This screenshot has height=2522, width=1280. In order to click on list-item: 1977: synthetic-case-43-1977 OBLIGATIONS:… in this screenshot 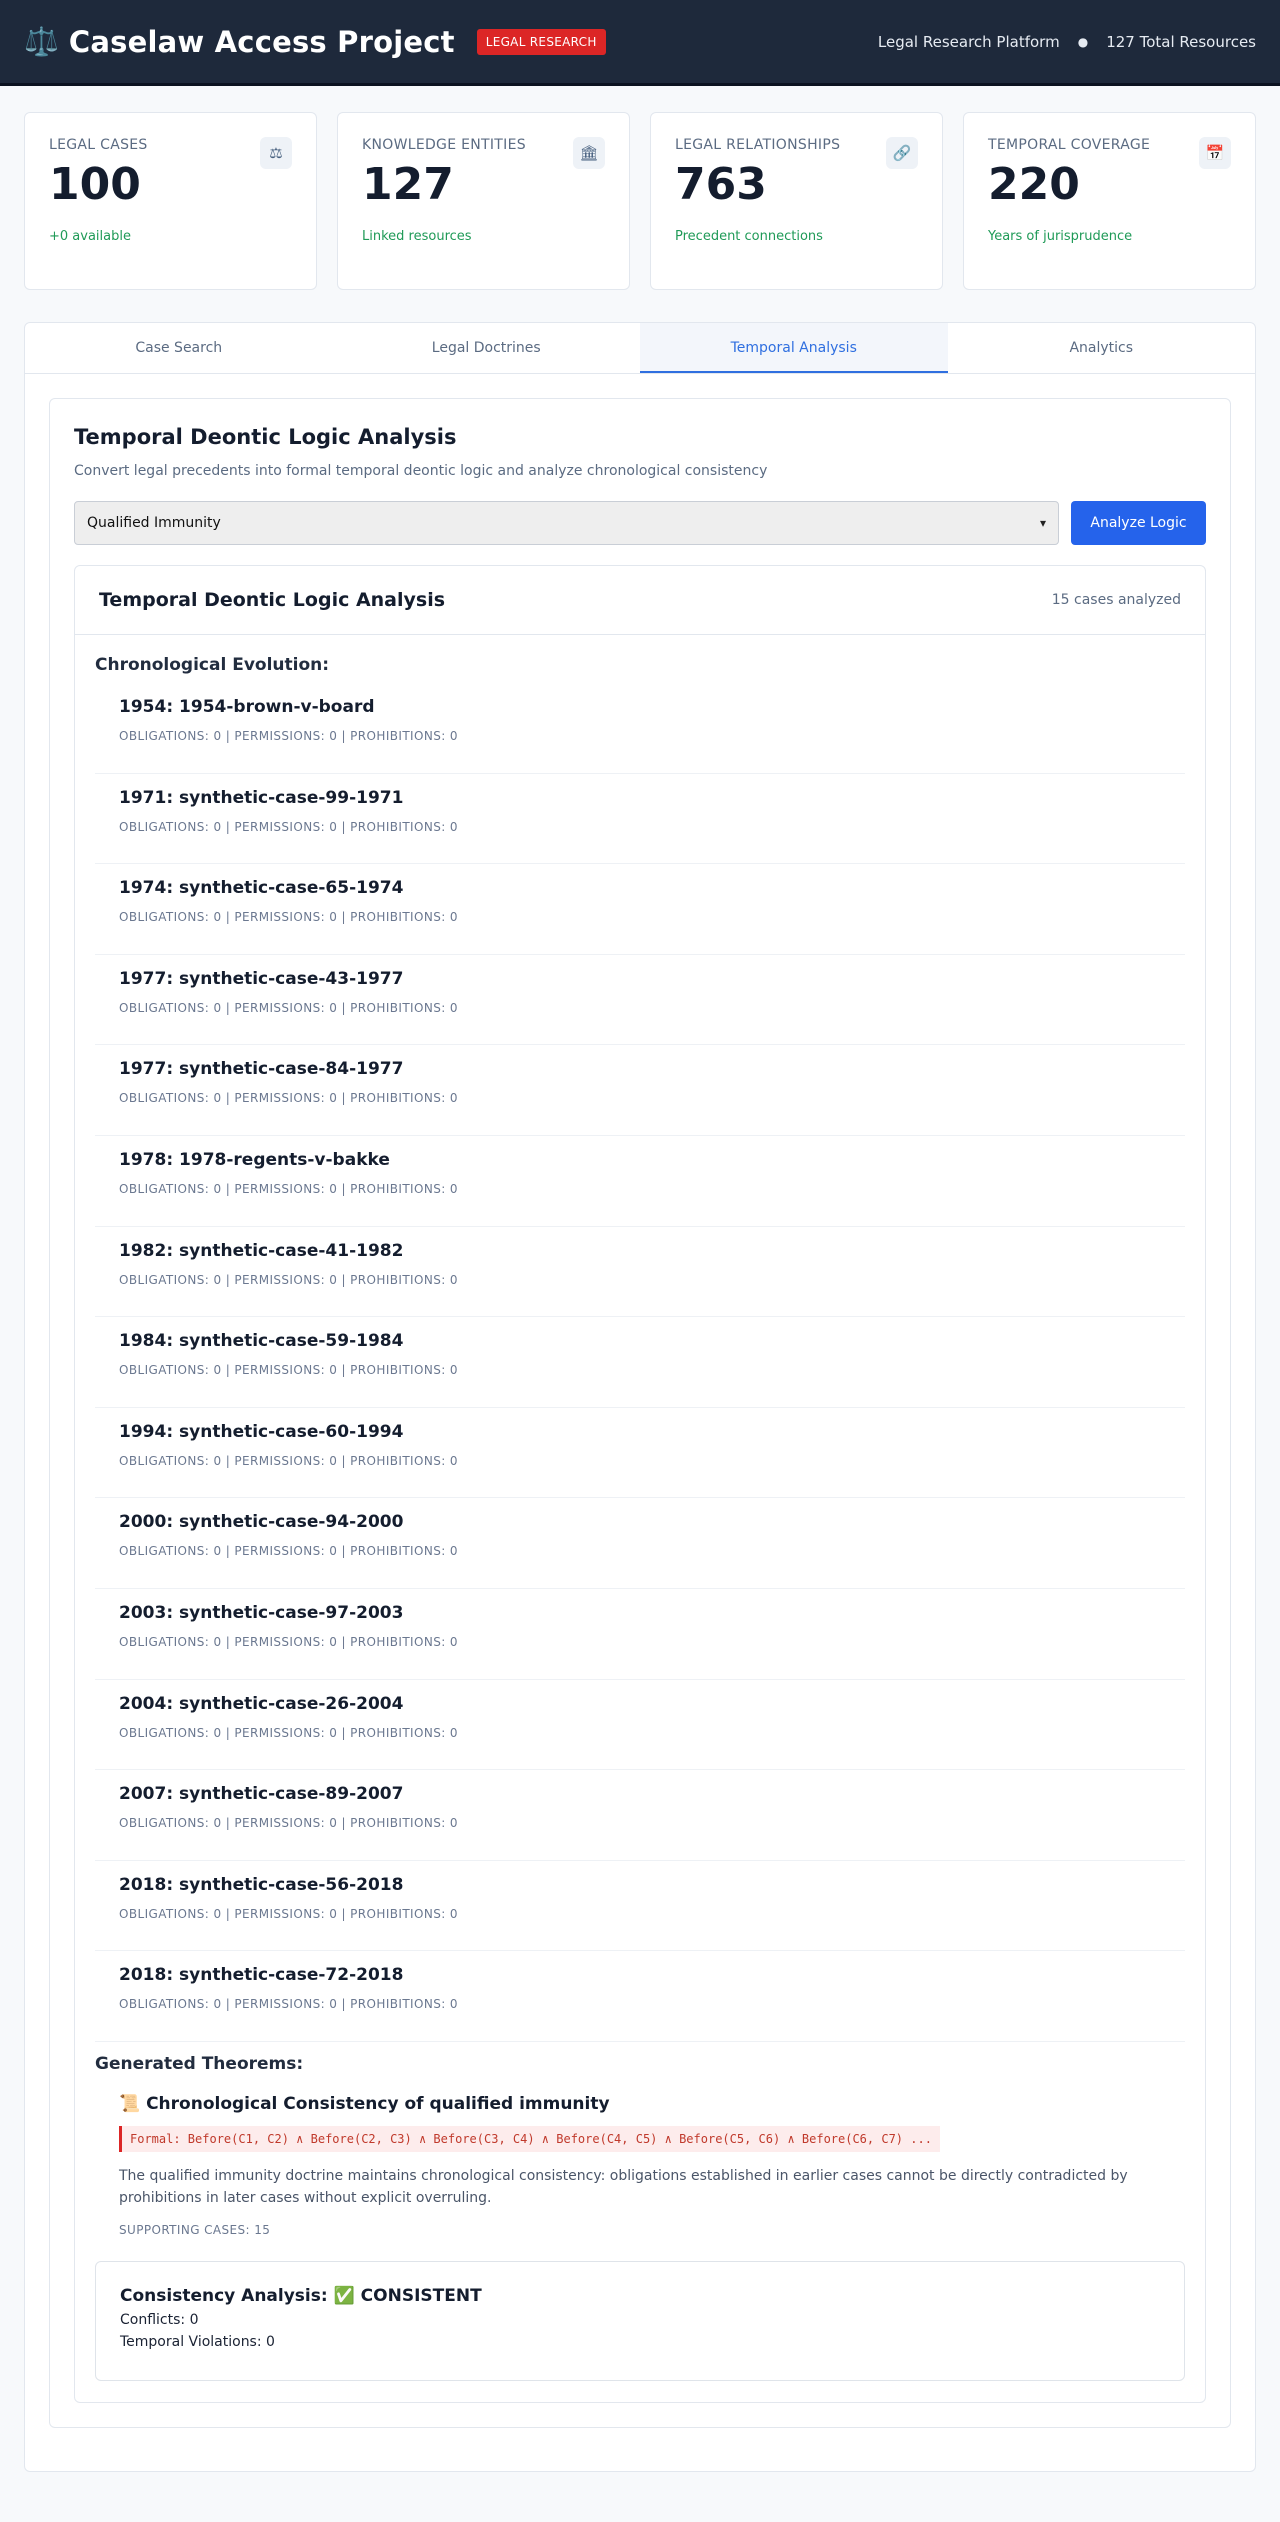, I will do `click(640, 1000)`.